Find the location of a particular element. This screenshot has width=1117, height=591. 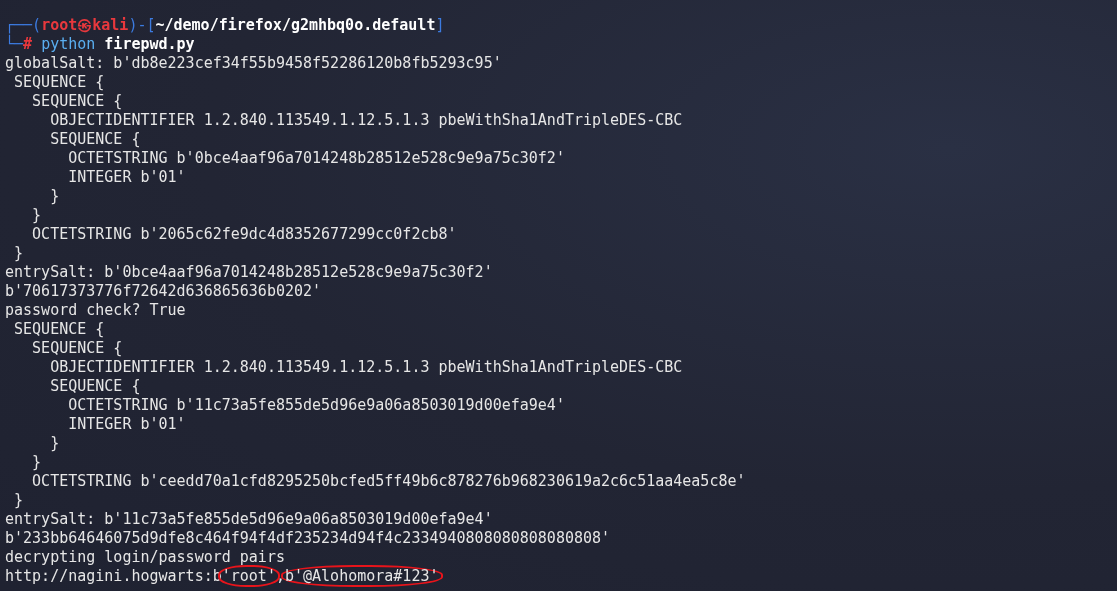

output-line: password check? True is located at coordinates (95, 310).